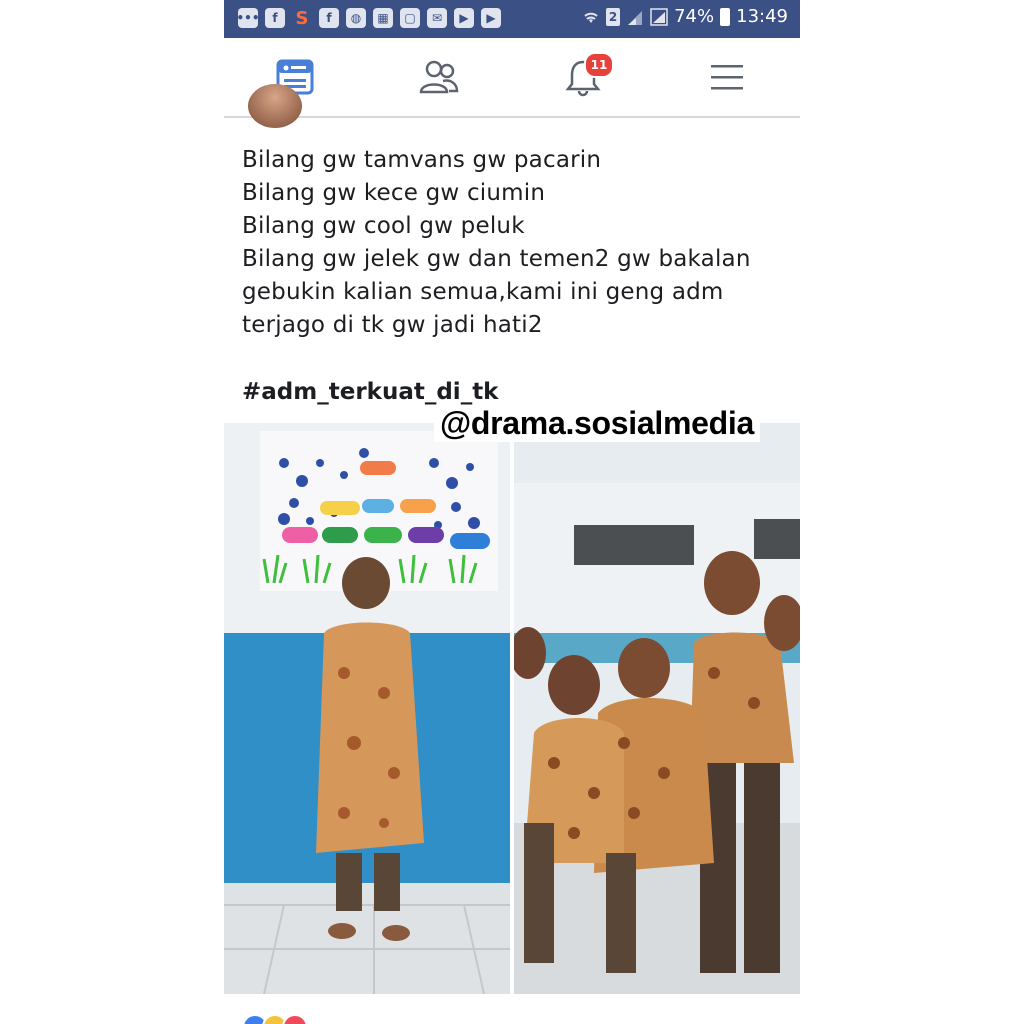 This screenshot has width=1024, height=1024. I want to click on mail-icon: ✉, so click(437, 18).